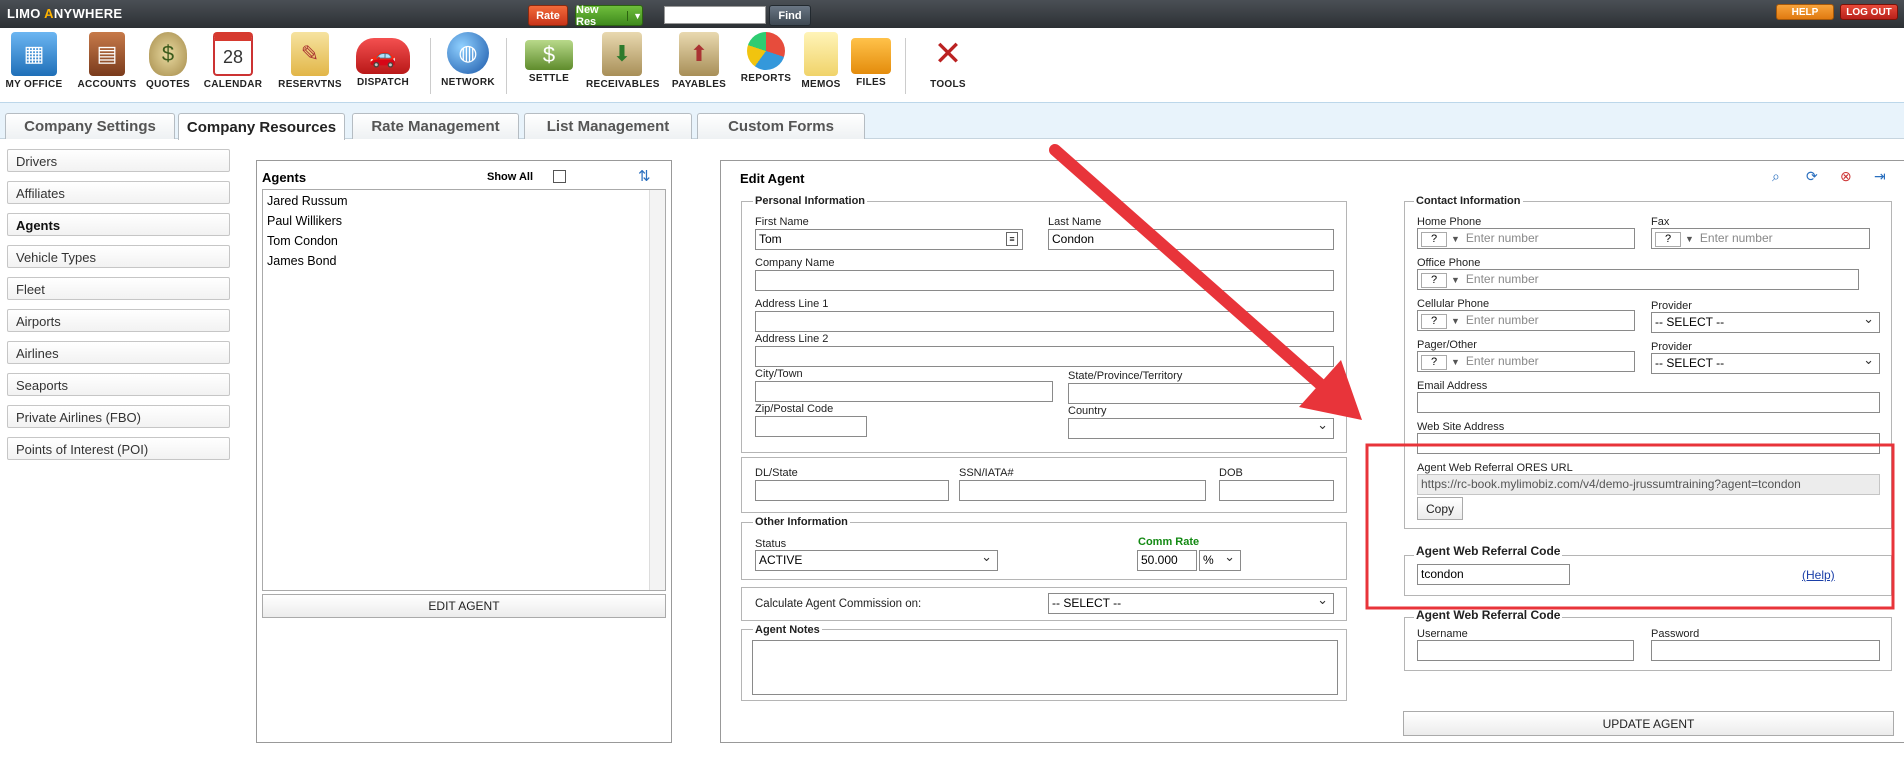 This screenshot has width=1904, height=763. I want to click on highlight-box, so click(1630, 526).